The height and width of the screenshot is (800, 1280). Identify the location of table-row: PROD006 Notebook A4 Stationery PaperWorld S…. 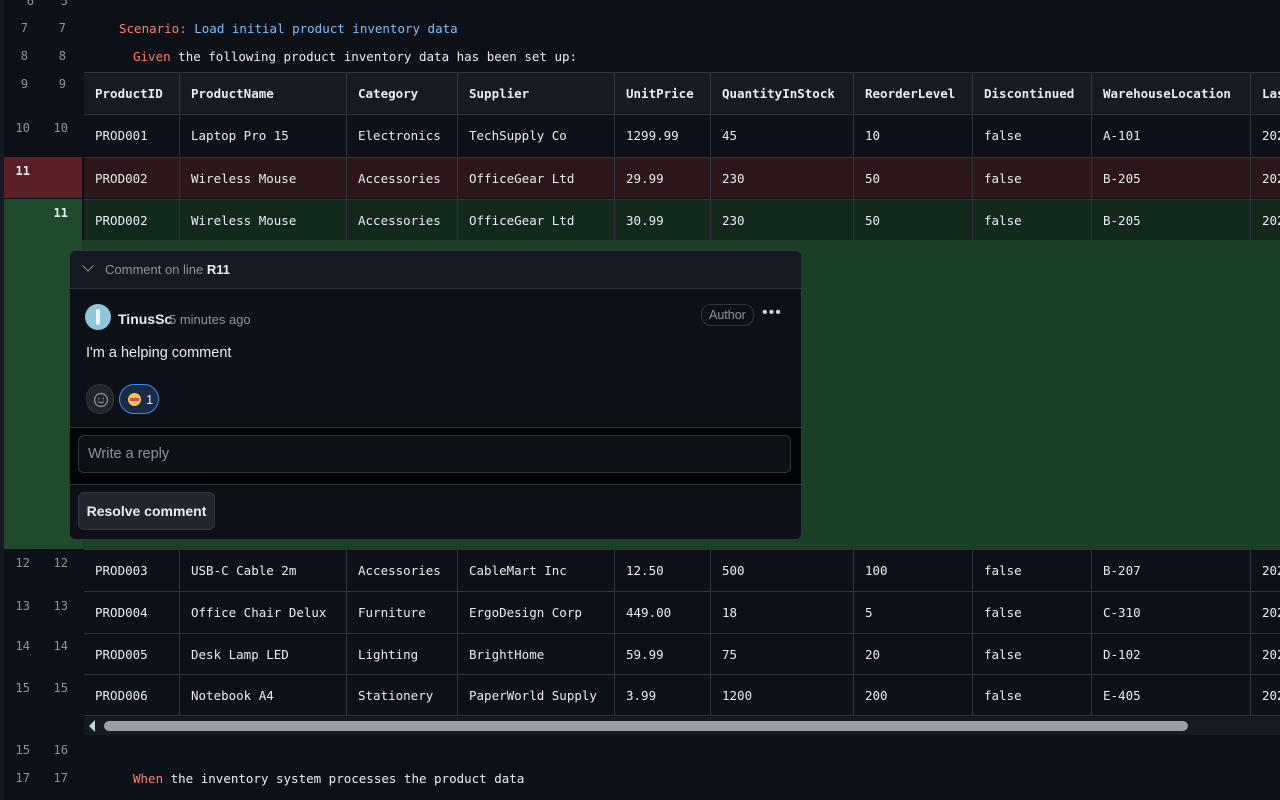
(682, 695).